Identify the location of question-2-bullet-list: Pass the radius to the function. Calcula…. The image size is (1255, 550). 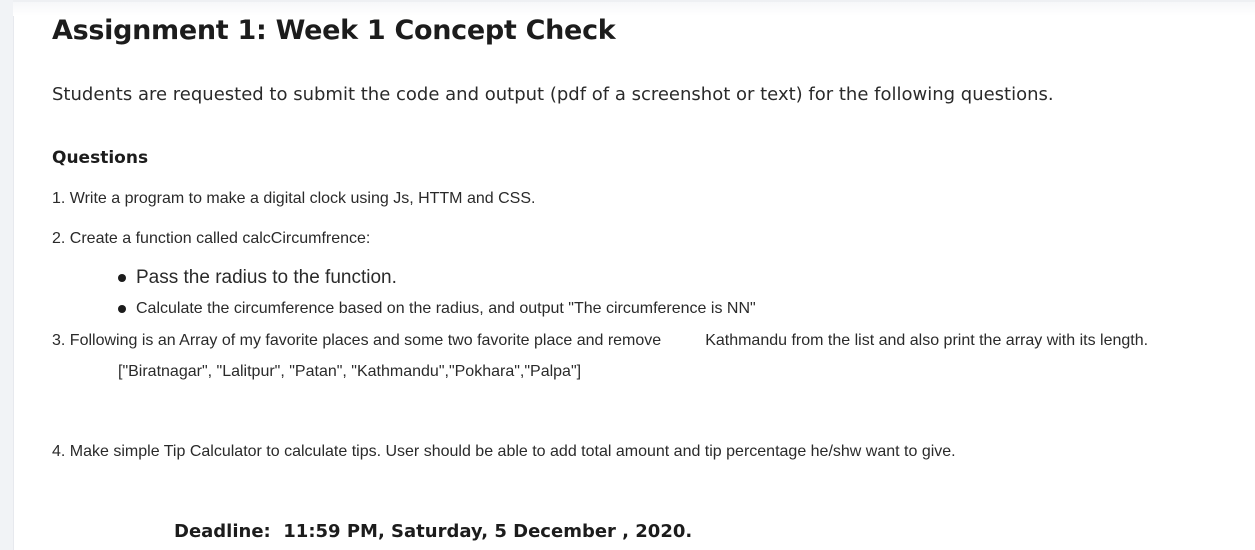
(437, 293).